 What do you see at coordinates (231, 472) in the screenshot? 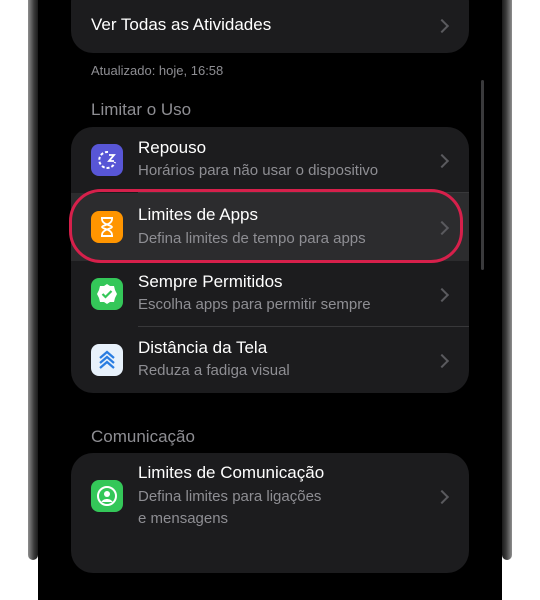
I see `communication-limits-title: Limites de Comunicação` at bounding box center [231, 472].